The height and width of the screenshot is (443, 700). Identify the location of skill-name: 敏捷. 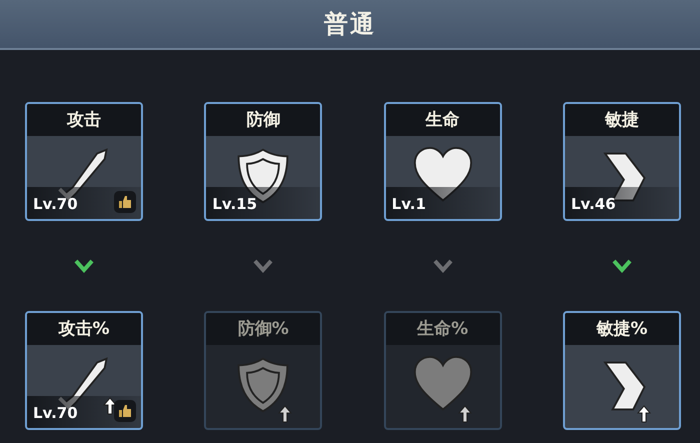
(621, 120).